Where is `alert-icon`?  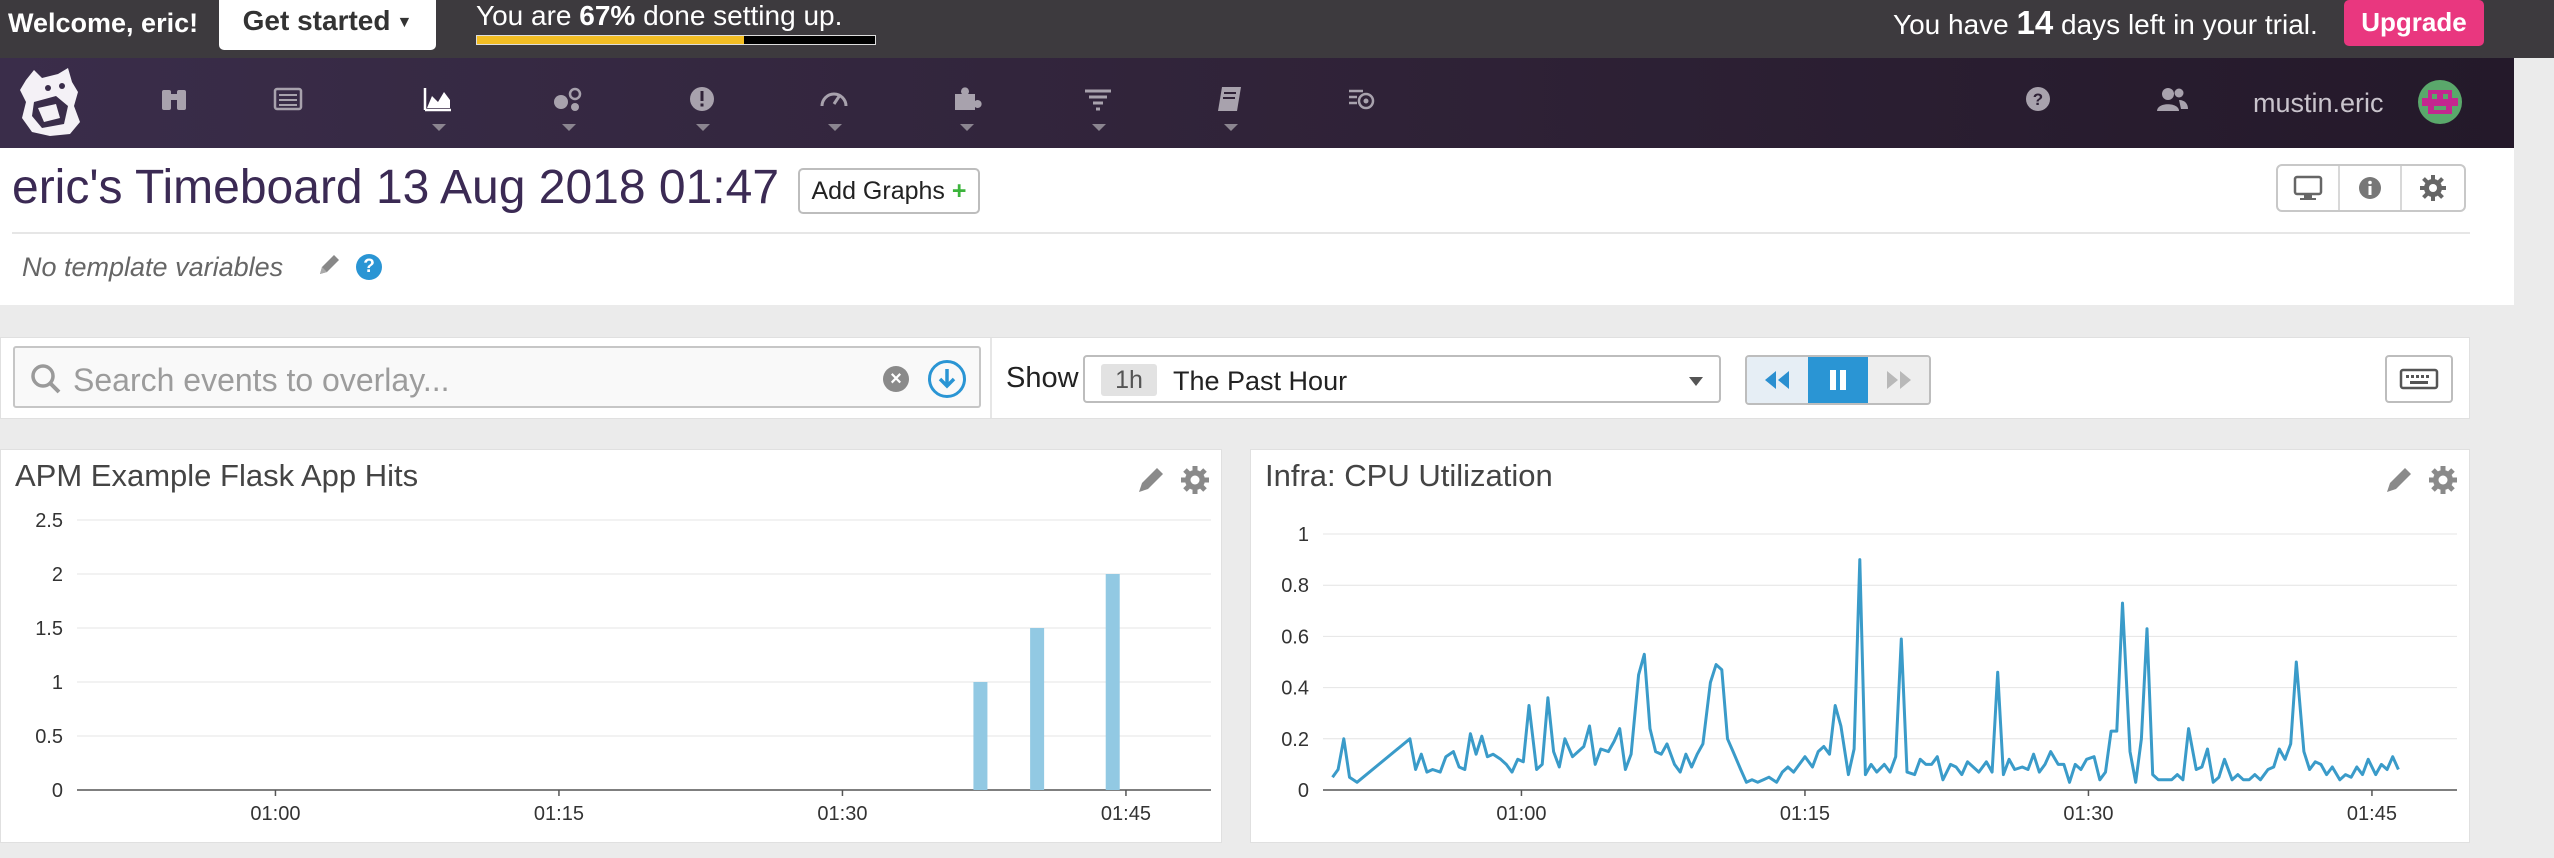 alert-icon is located at coordinates (702, 110).